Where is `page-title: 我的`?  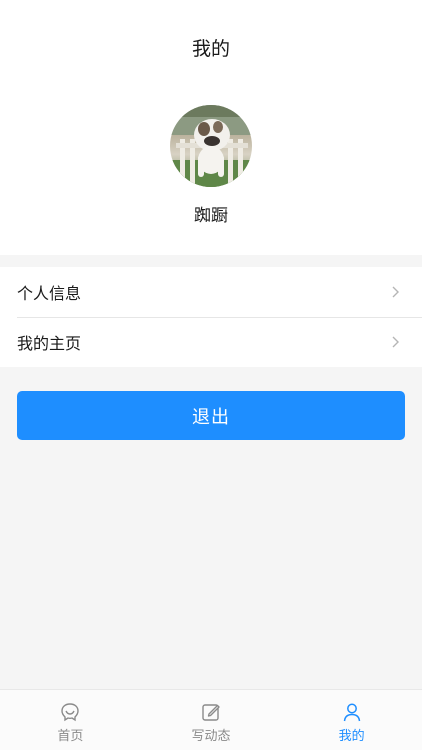 page-title: 我的 is located at coordinates (210, 49).